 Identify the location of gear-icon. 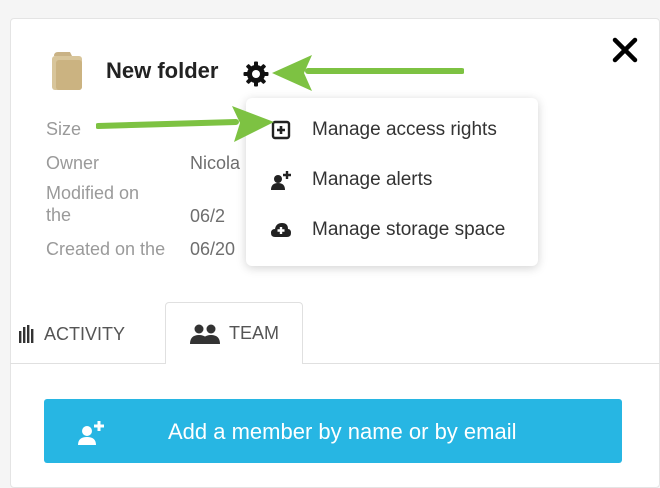
(256, 74).